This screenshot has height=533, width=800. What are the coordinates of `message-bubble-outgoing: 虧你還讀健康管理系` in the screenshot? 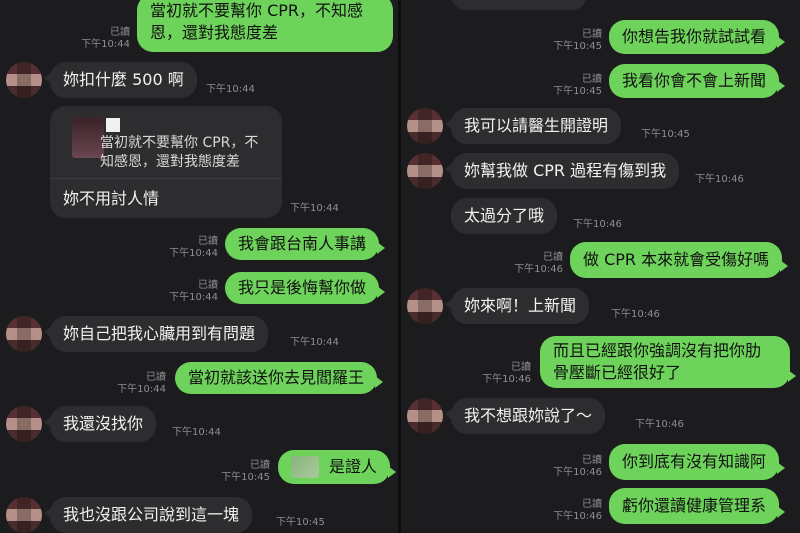 It's located at (697, 506).